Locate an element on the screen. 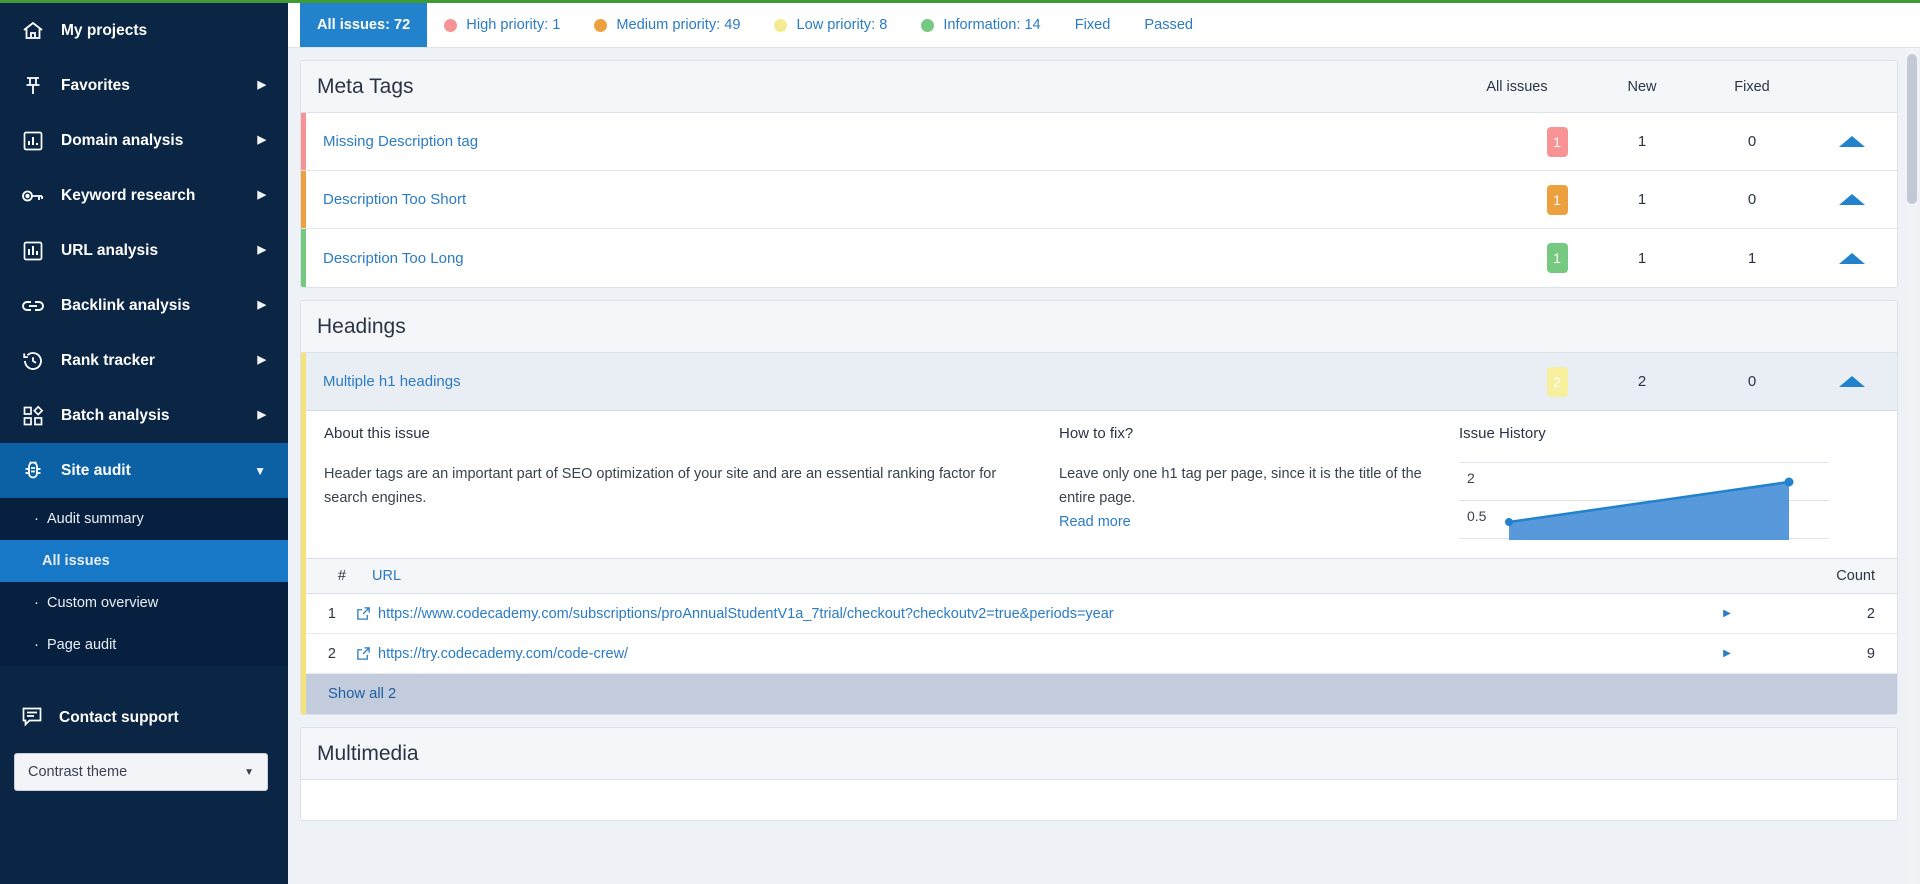 The height and width of the screenshot is (884, 1920). sidebar-item-all-issues: · All issues is located at coordinates (144, 561).